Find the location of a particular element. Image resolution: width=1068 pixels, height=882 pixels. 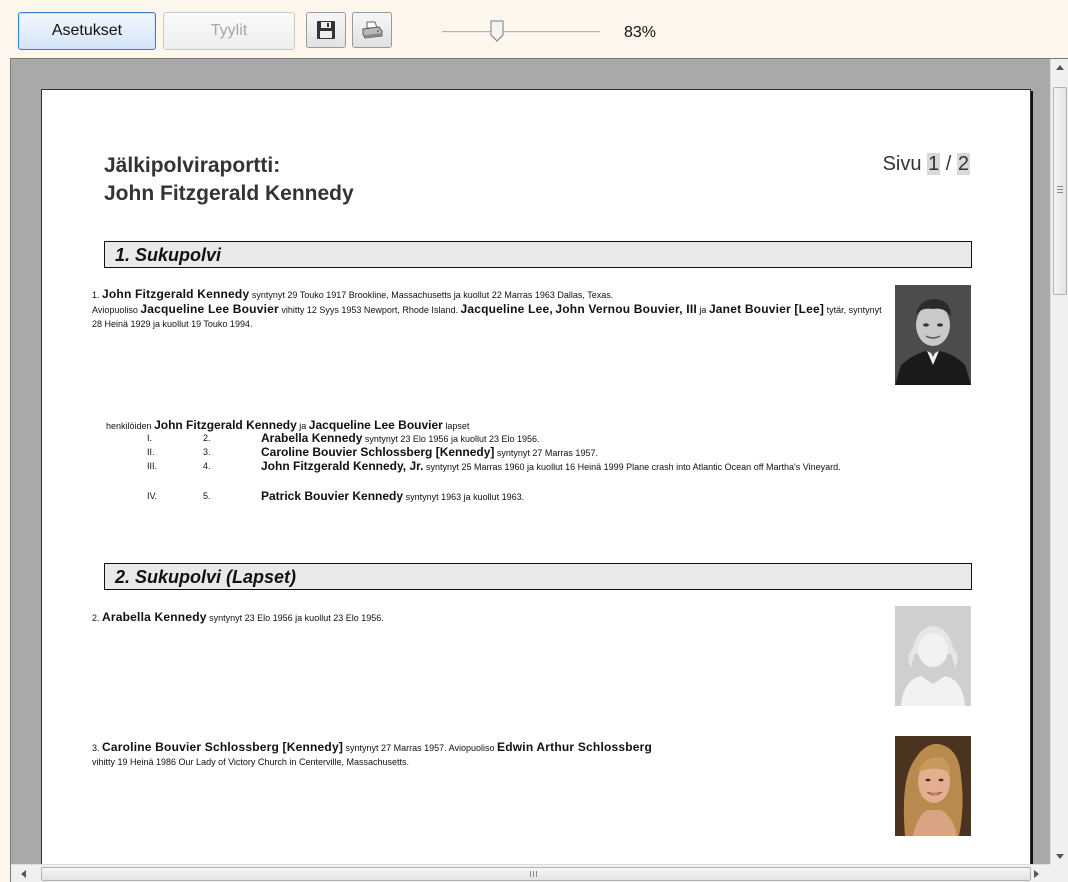

zoom-slider-track is located at coordinates (521, 32).